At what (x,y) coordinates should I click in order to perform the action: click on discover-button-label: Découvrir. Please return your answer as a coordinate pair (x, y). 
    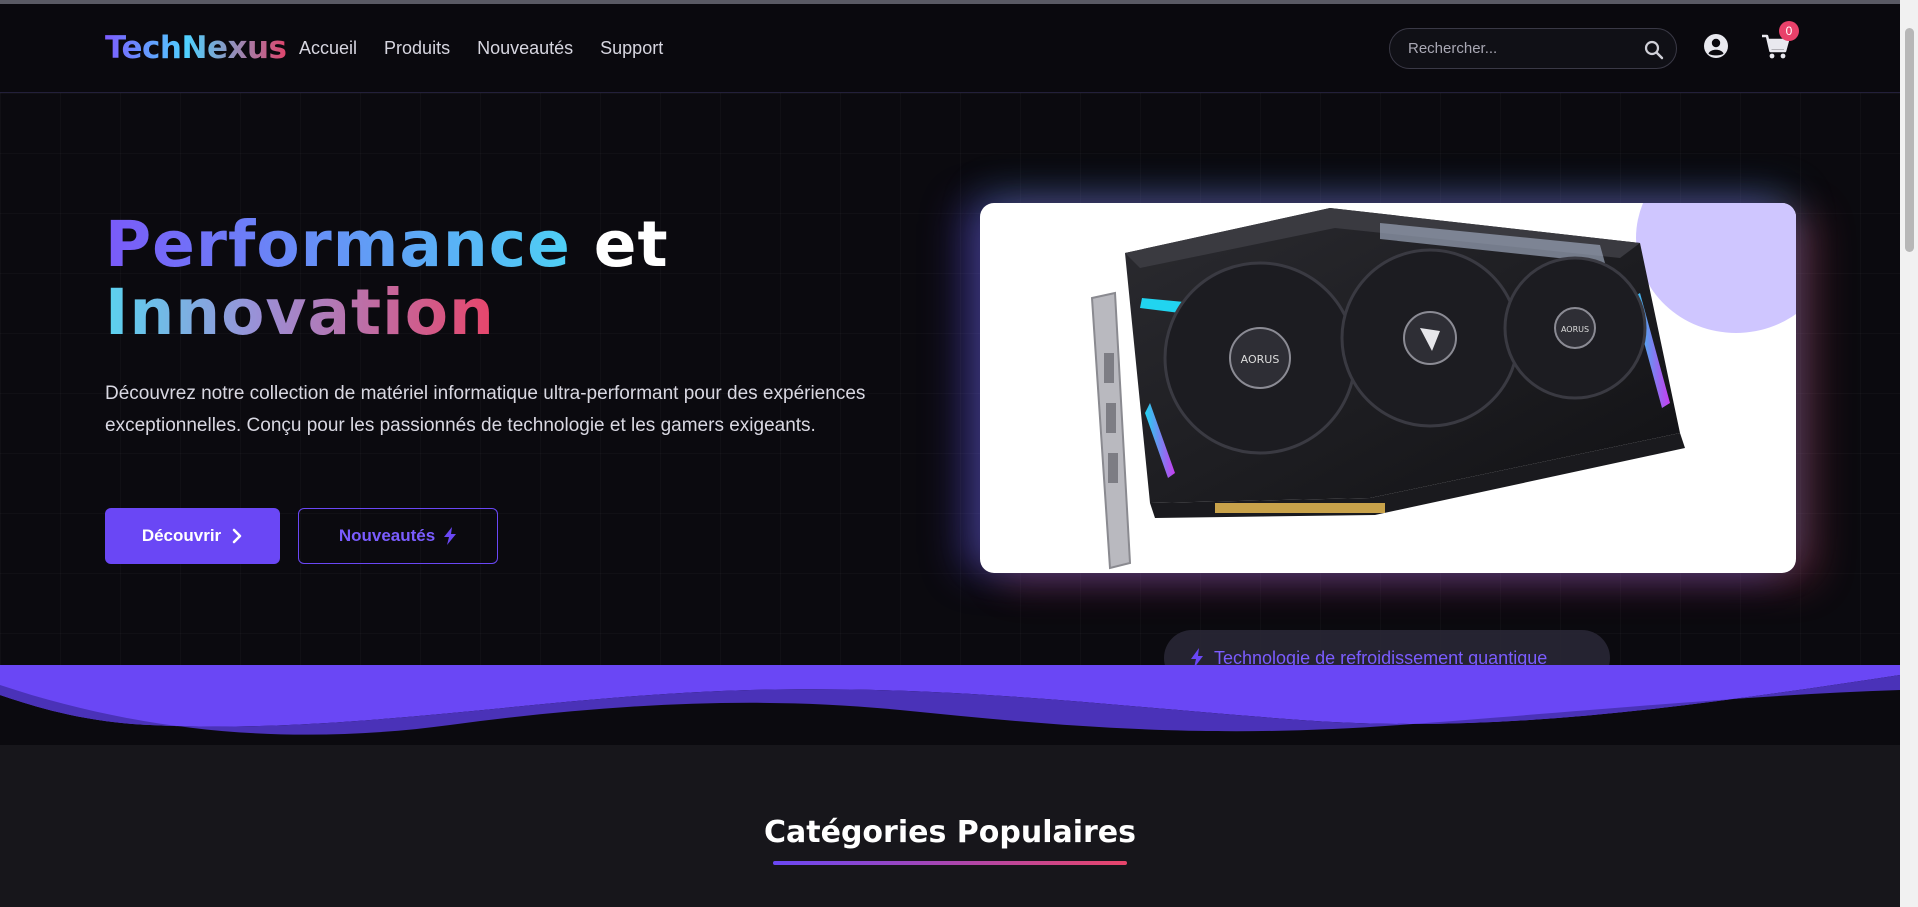
    Looking at the image, I should click on (181, 535).